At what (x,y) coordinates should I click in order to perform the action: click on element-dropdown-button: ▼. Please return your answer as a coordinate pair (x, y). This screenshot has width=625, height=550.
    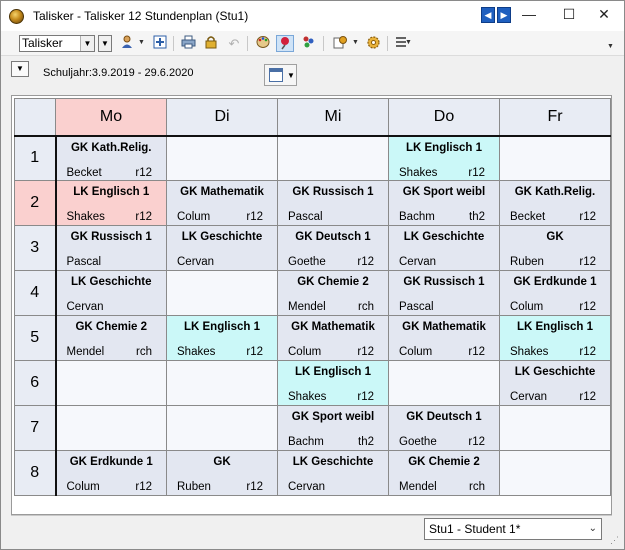
    Looking at the image, I should click on (105, 43).